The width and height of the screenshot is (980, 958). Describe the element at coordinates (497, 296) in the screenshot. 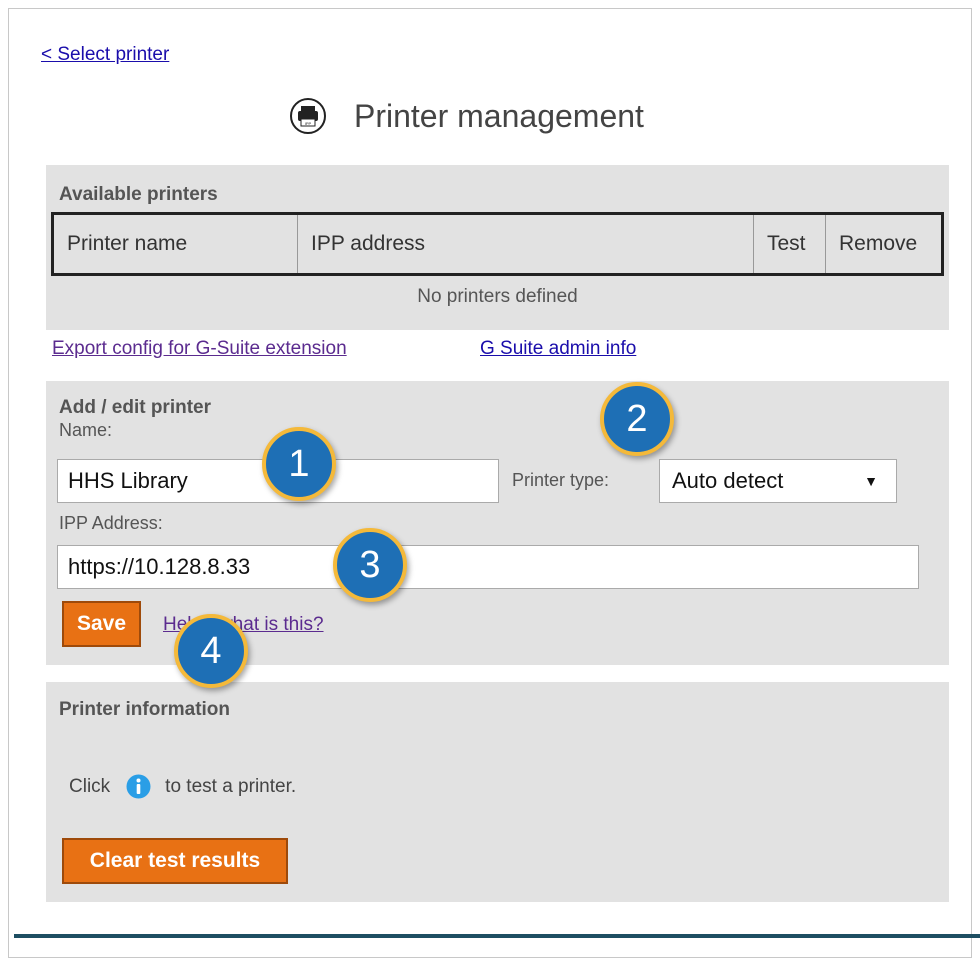

I see `empty-printers-message: No printers defined` at that location.